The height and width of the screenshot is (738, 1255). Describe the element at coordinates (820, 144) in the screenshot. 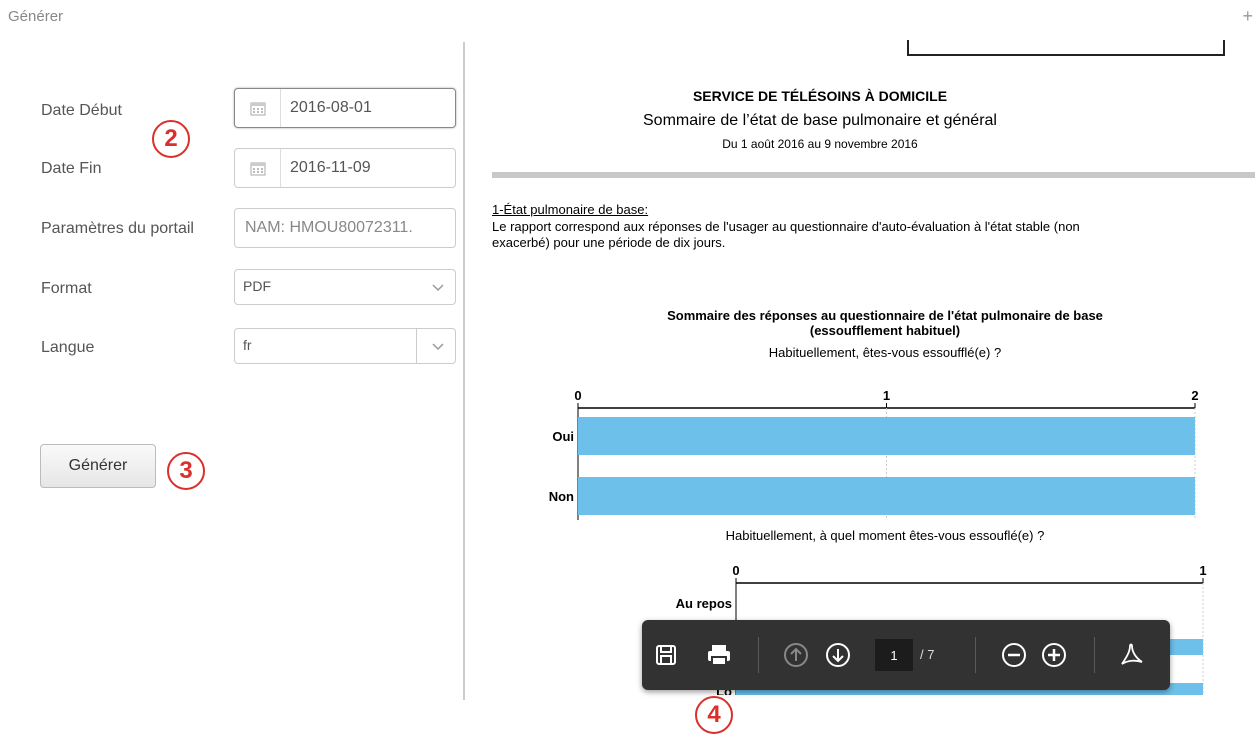

I see `doc-date-range: Du 1 août 2016 au 9 novembre 2016` at that location.